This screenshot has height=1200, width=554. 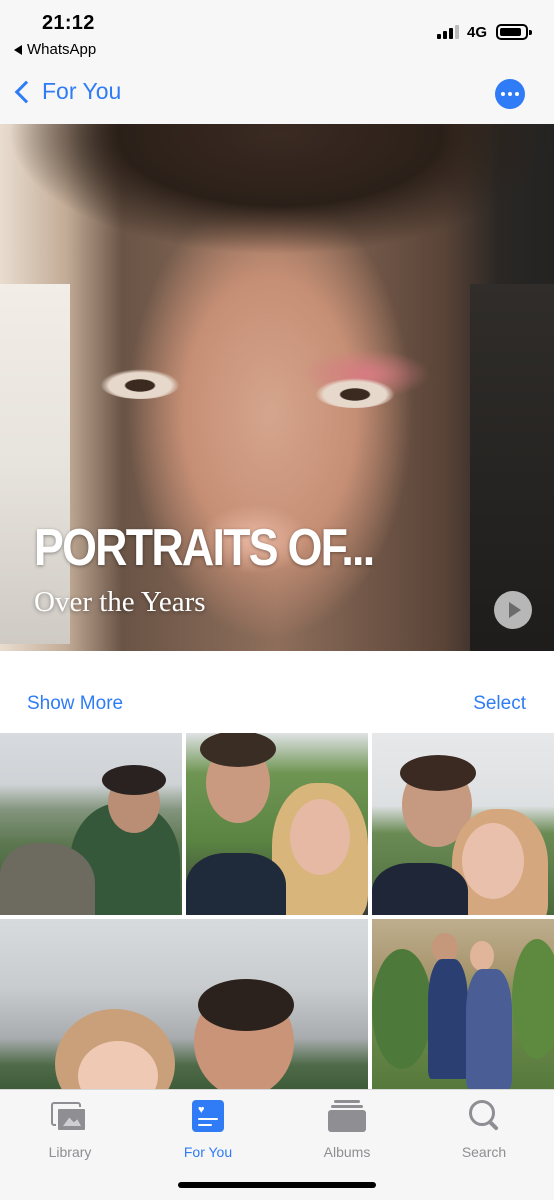 What do you see at coordinates (347, 1116) in the screenshot?
I see `albums-icon` at bounding box center [347, 1116].